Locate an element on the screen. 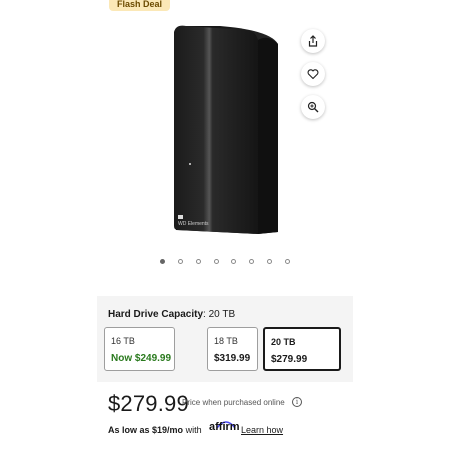 This screenshot has height=450, width=450. zoom-button is located at coordinates (313, 107).